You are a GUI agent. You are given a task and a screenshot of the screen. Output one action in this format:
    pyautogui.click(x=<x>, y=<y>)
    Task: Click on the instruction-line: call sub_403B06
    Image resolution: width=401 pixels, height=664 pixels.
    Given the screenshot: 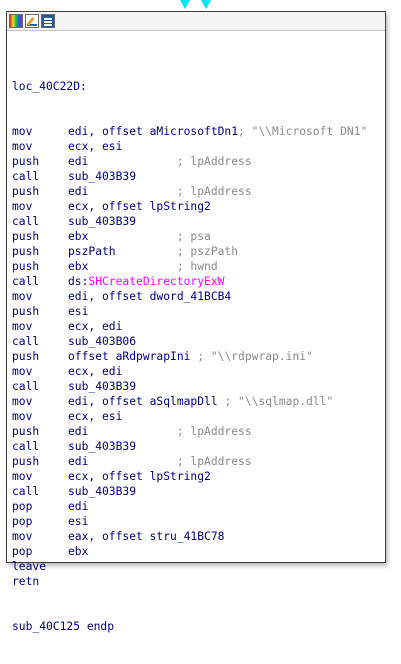 What is the action you would take?
    pyautogui.click(x=198, y=341)
    